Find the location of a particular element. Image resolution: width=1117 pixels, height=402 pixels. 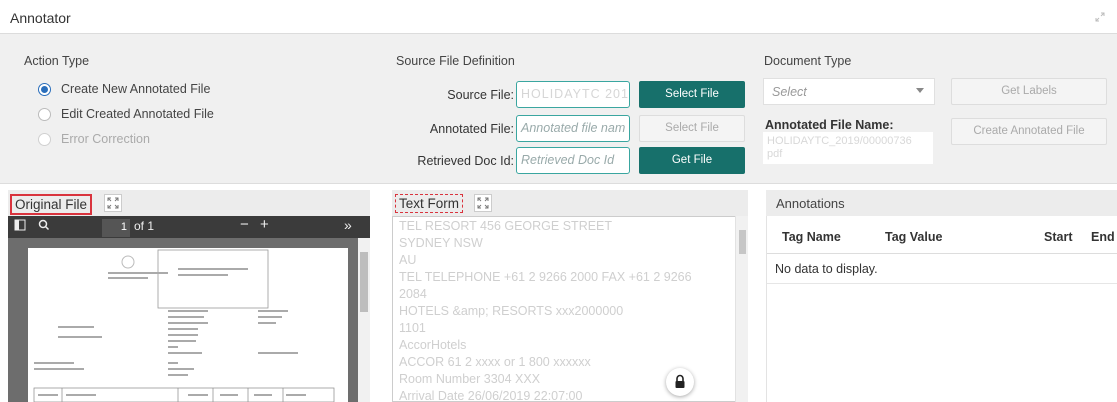

annotated-file-name-label: Annotated File Name: is located at coordinates (829, 125).